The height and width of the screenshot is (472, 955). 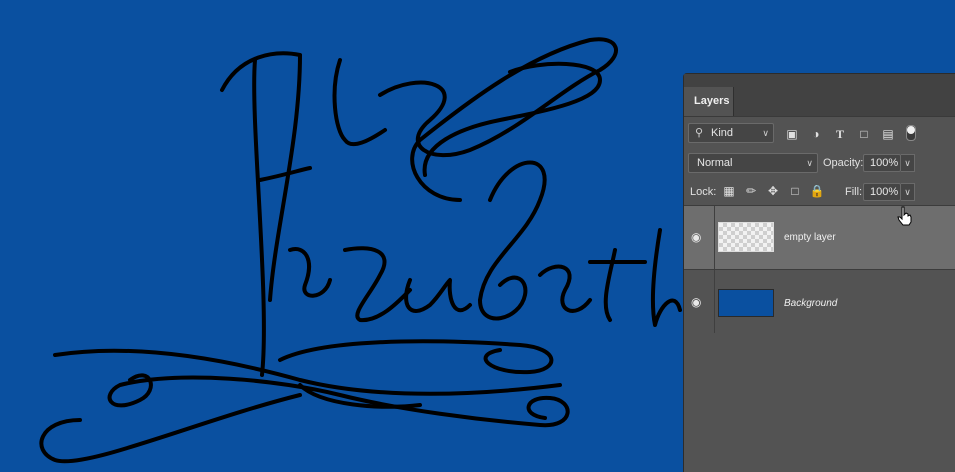 What do you see at coordinates (882, 192) in the screenshot?
I see `fill-input: 100%` at bounding box center [882, 192].